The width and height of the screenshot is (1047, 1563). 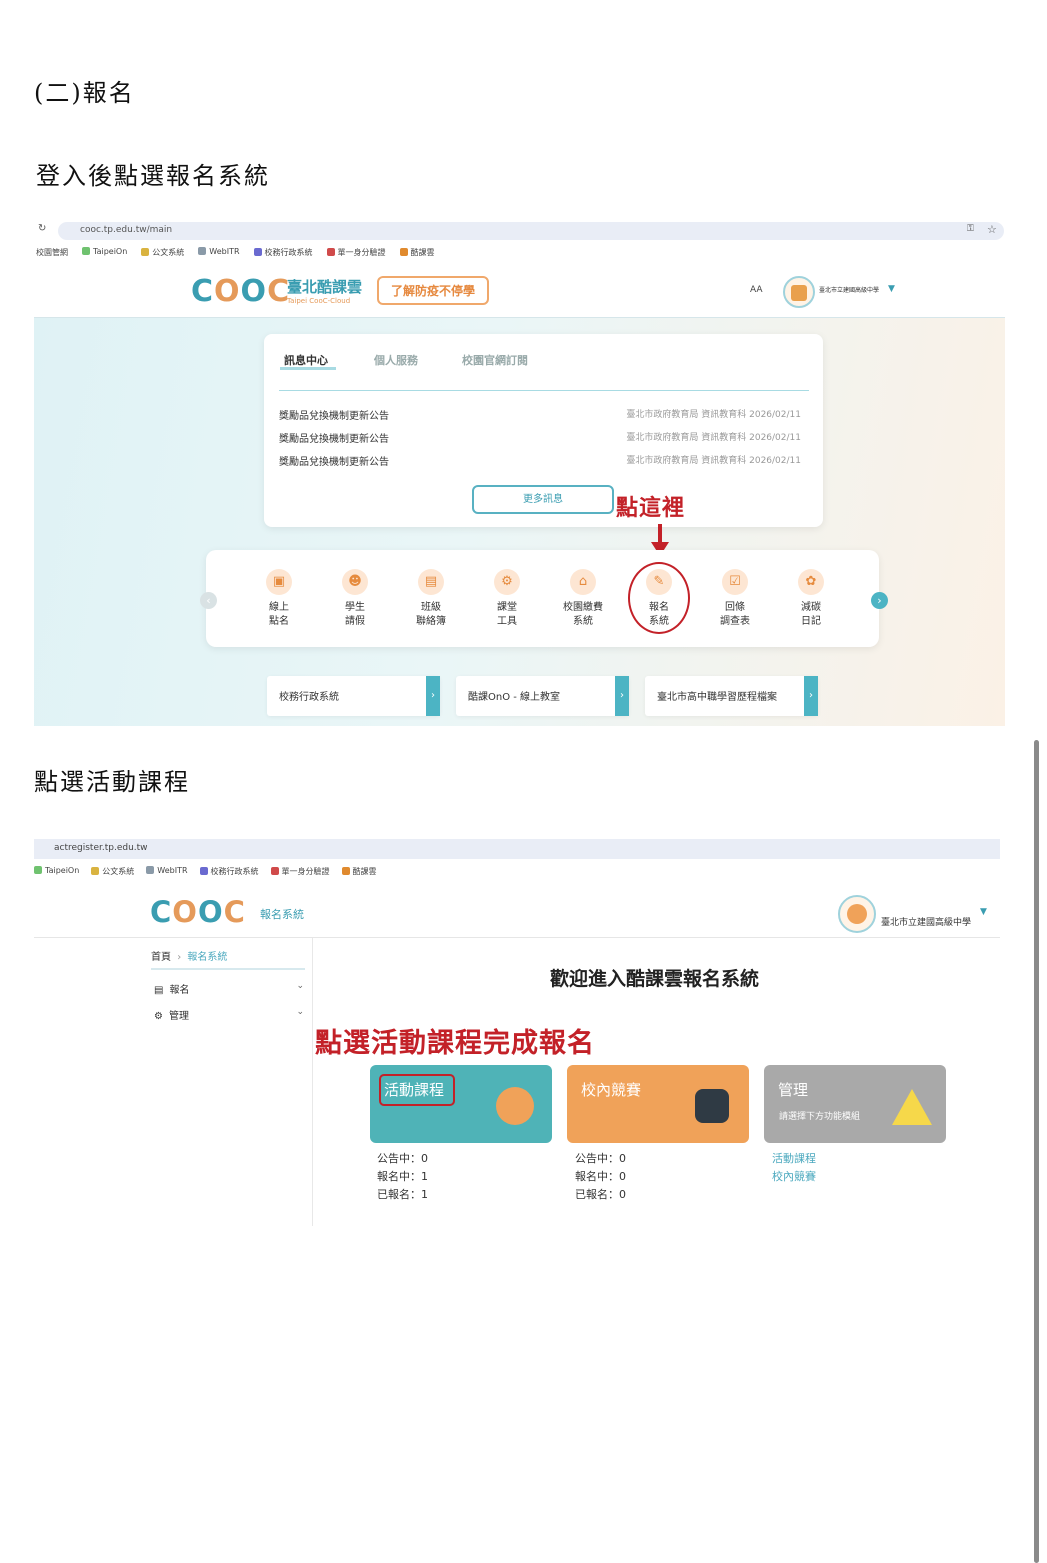 I want to click on annotation-click-here: 點這裡, so click(x=651, y=508).